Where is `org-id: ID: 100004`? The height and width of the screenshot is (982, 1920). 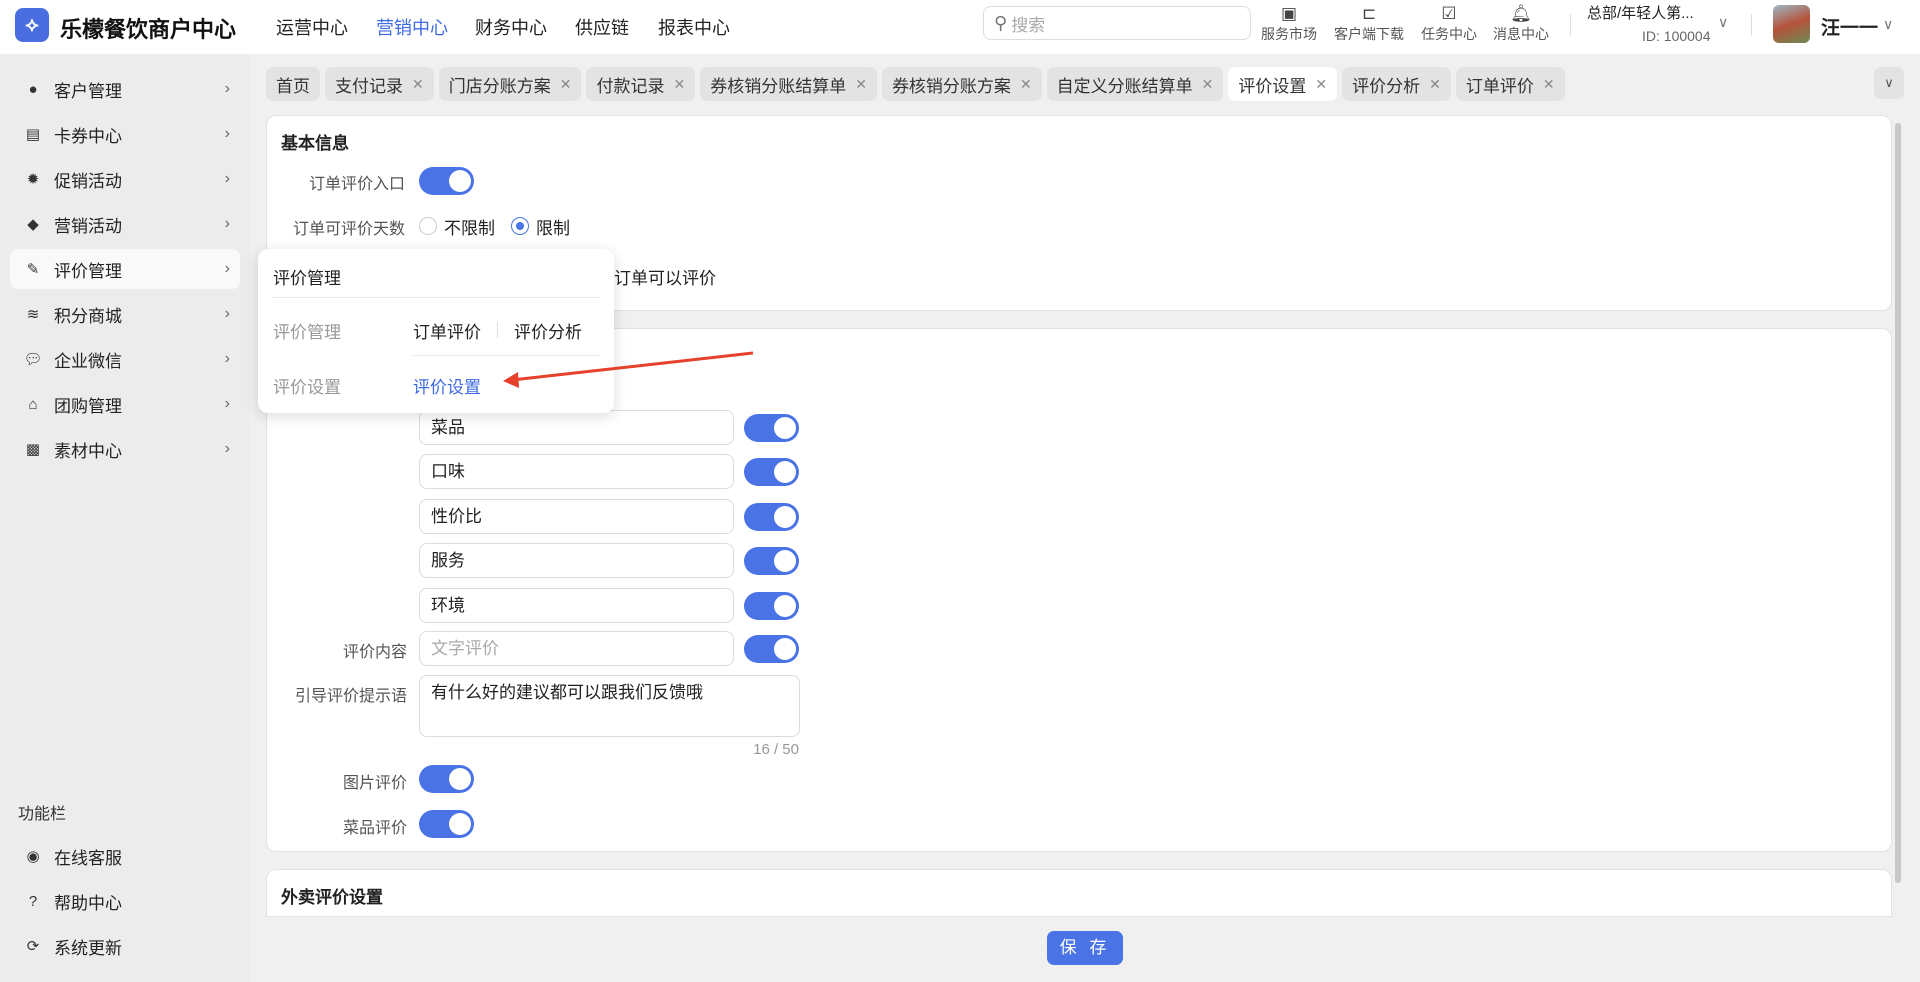 org-id: ID: 100004 is located at coordinates (1676, 36).